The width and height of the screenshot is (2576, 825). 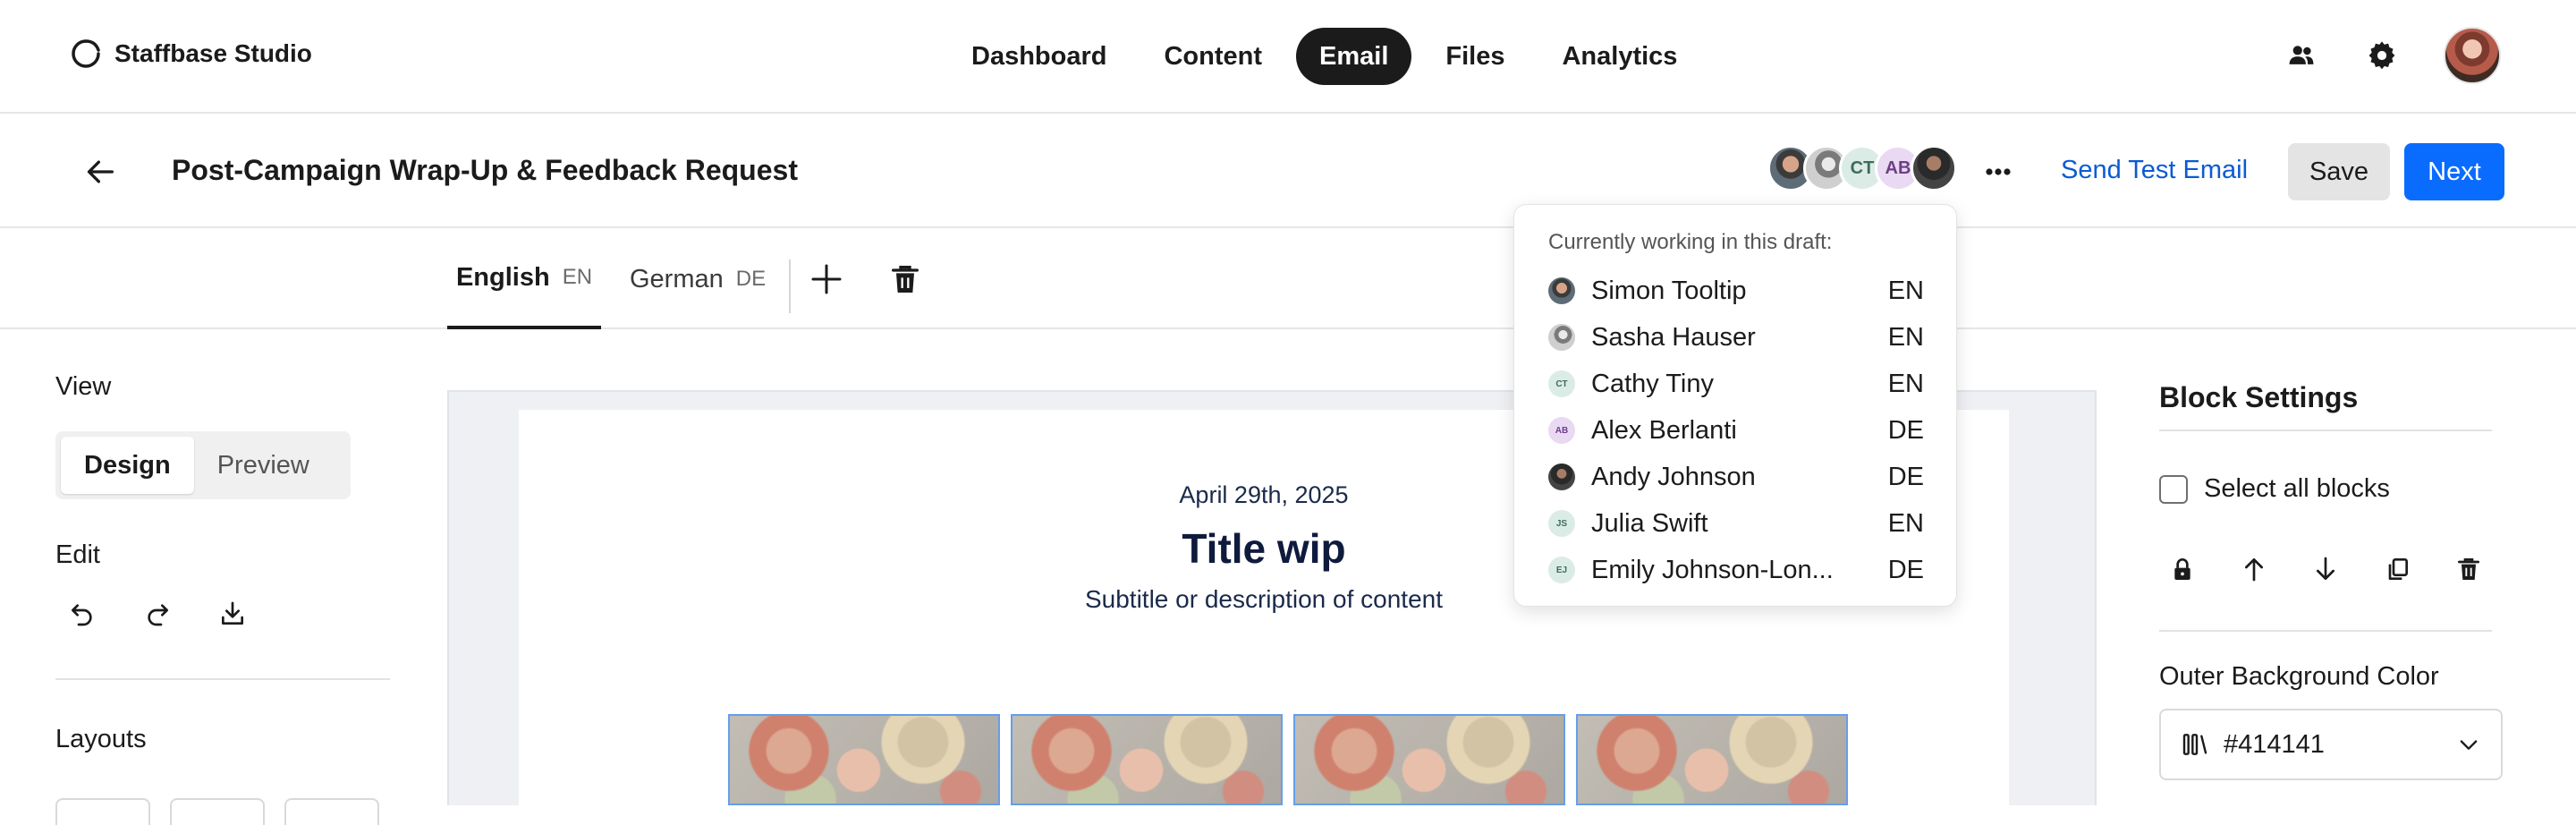 I want to click on collaborator-name: Sasha Hauser, so click(x=1673, y=337).